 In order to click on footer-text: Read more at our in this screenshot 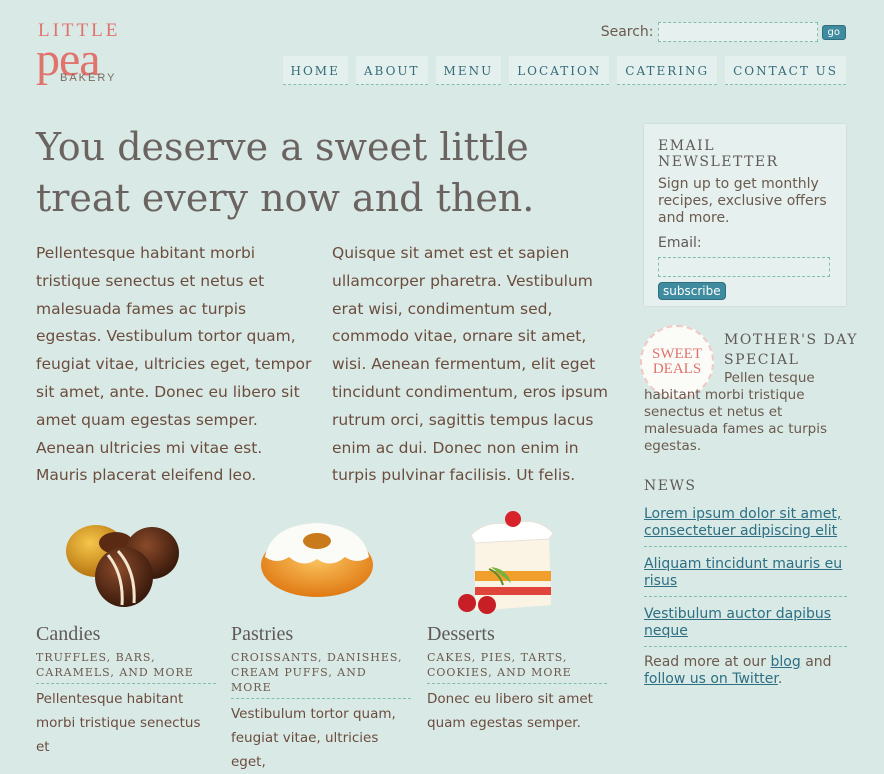, I will do `click(707, 662)`.